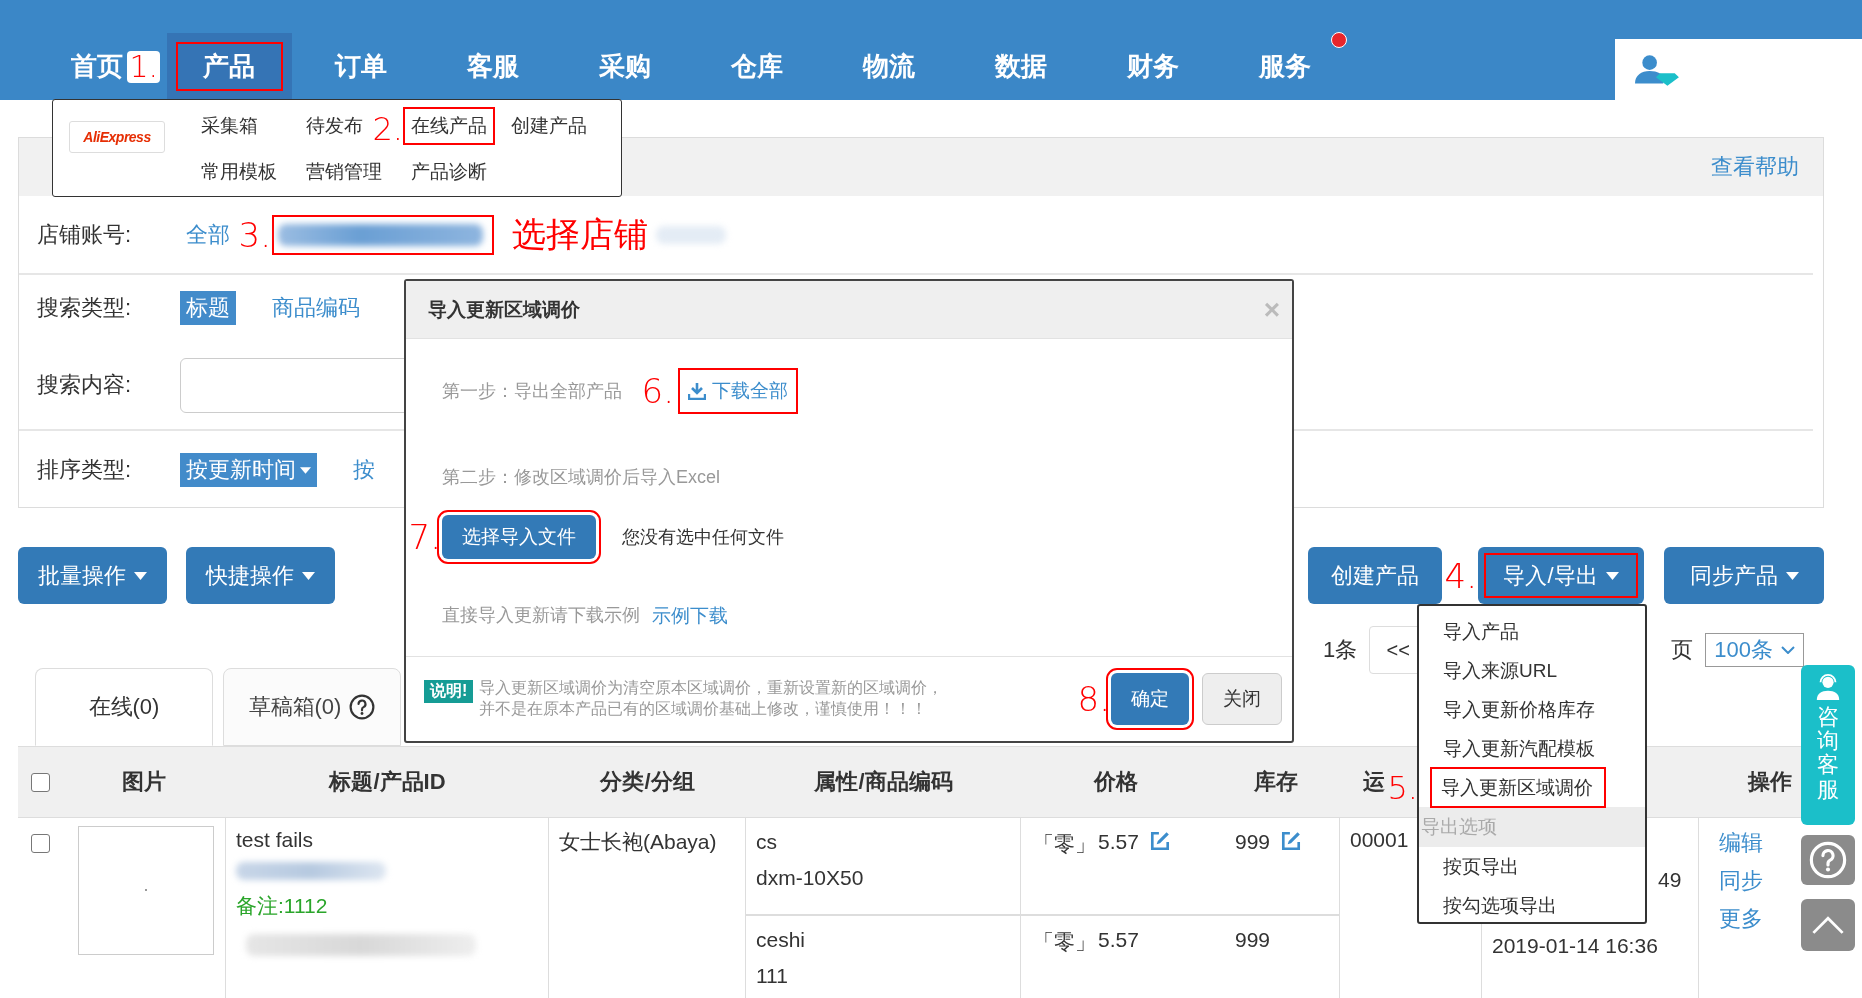  What do you see at coordinates (449, 692) in the screenshot?
I see `notice-badge: 说明!` at bounding box center [449, 692].